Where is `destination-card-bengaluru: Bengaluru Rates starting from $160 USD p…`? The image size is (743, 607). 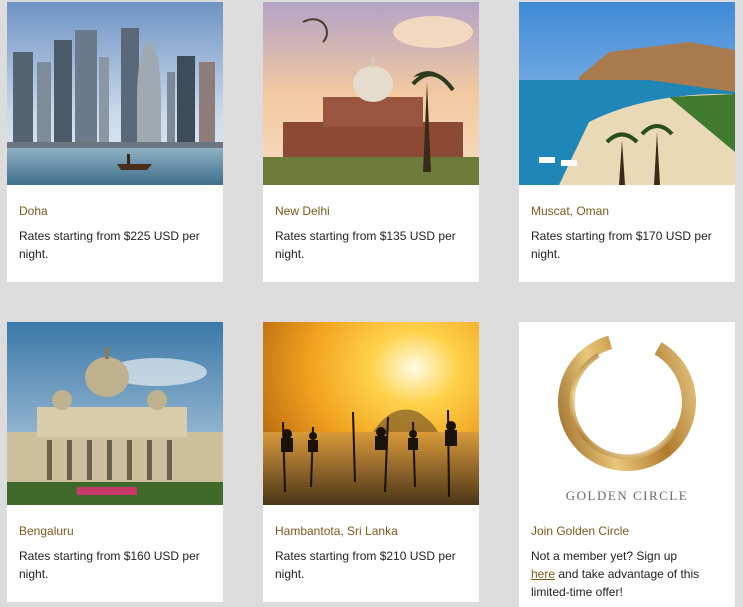 destination-card-bengaluru: Bengaluru Rates starting from $160 USD p… is located at coordinates (115, 462).